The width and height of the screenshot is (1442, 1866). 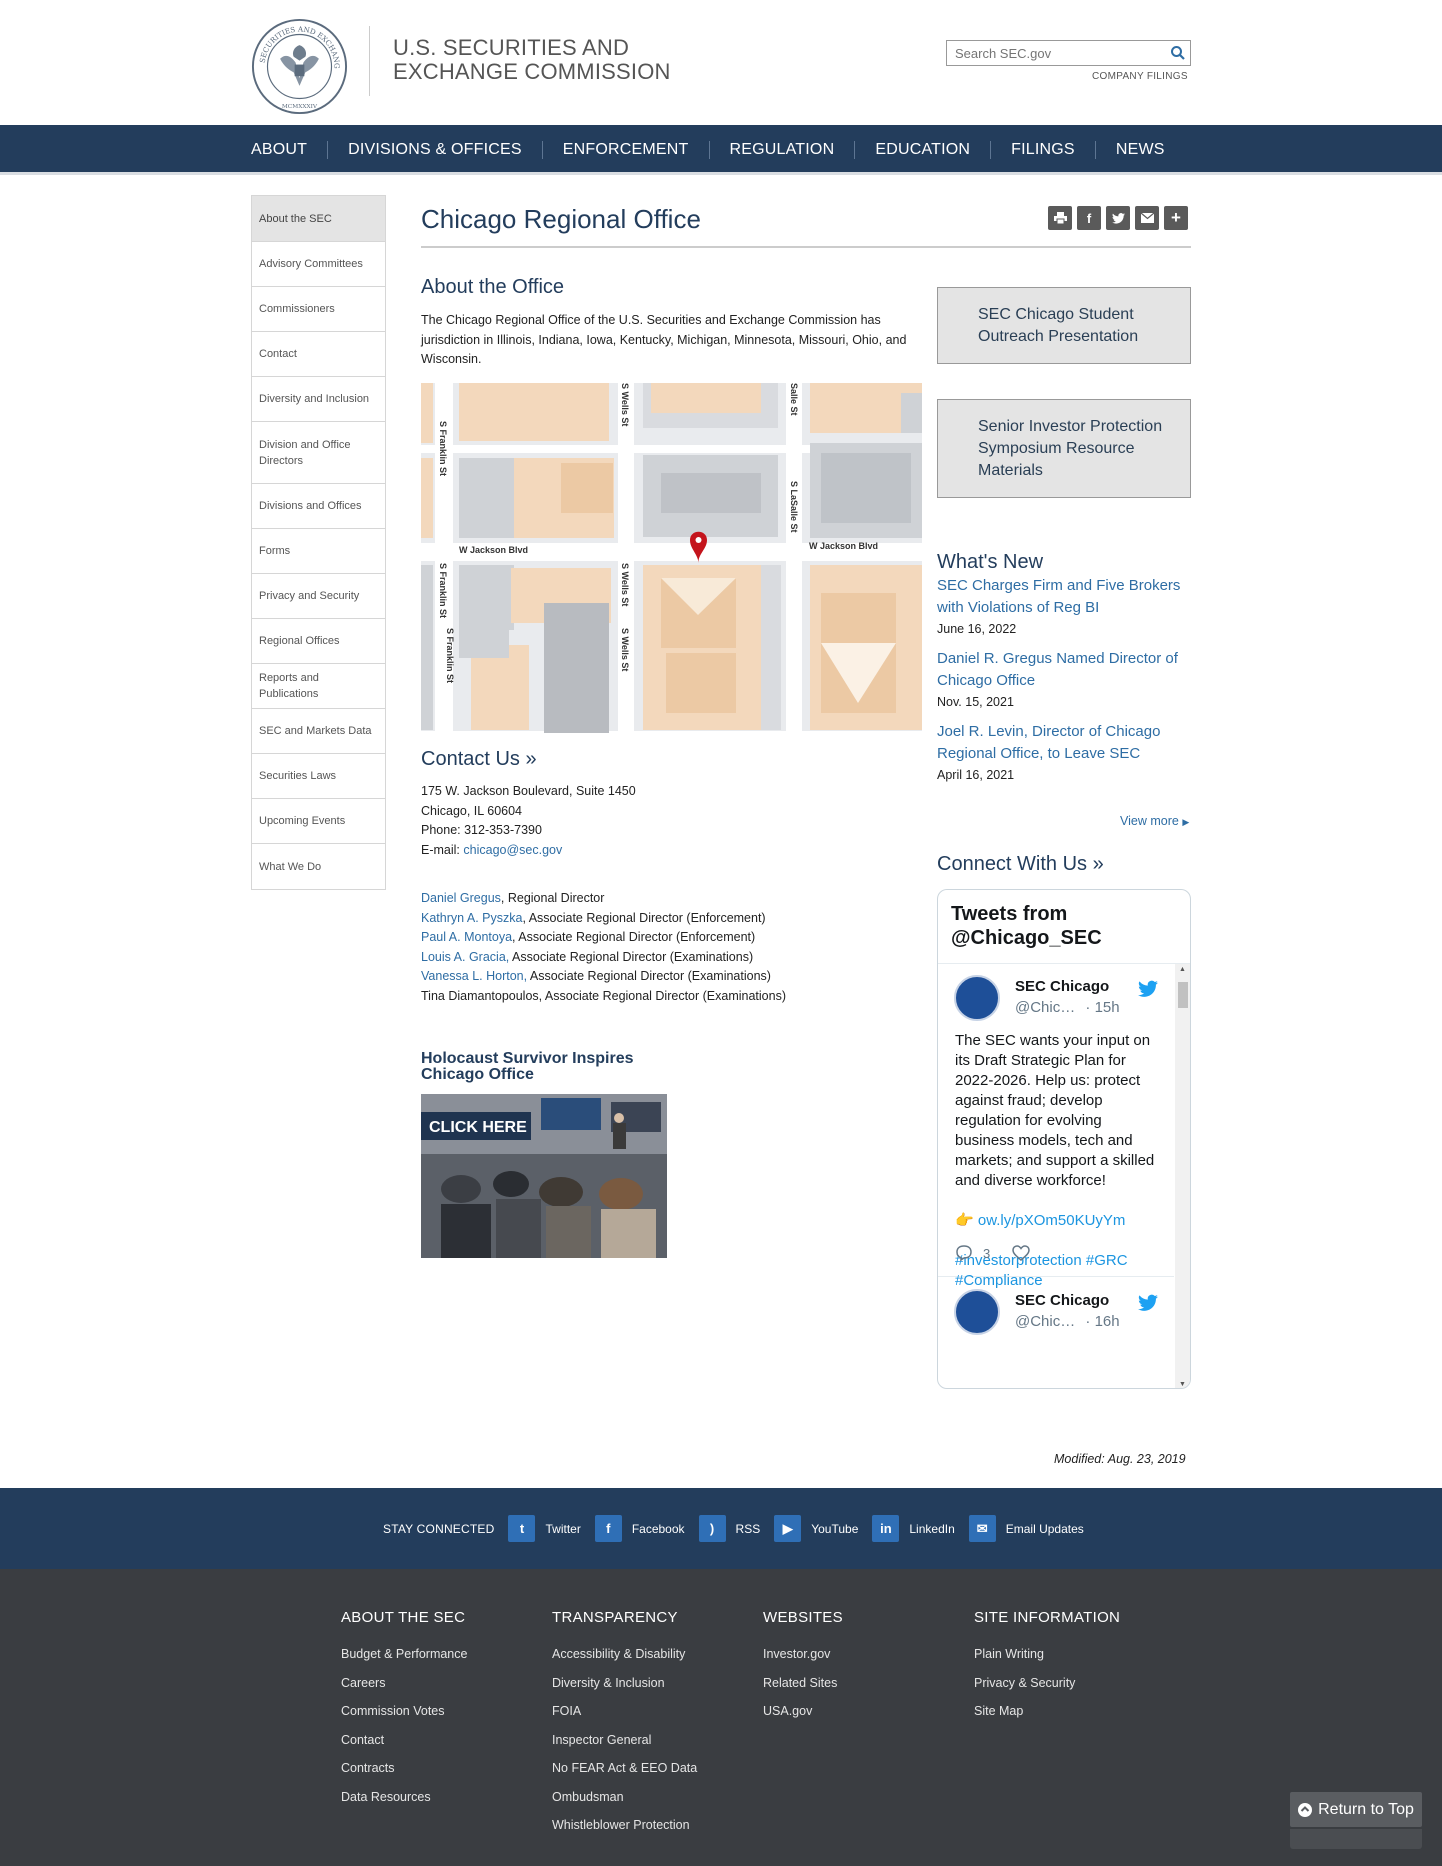 I want to click on sidebar-item-what-we-do: What We Do, so click(x=318, y=866).